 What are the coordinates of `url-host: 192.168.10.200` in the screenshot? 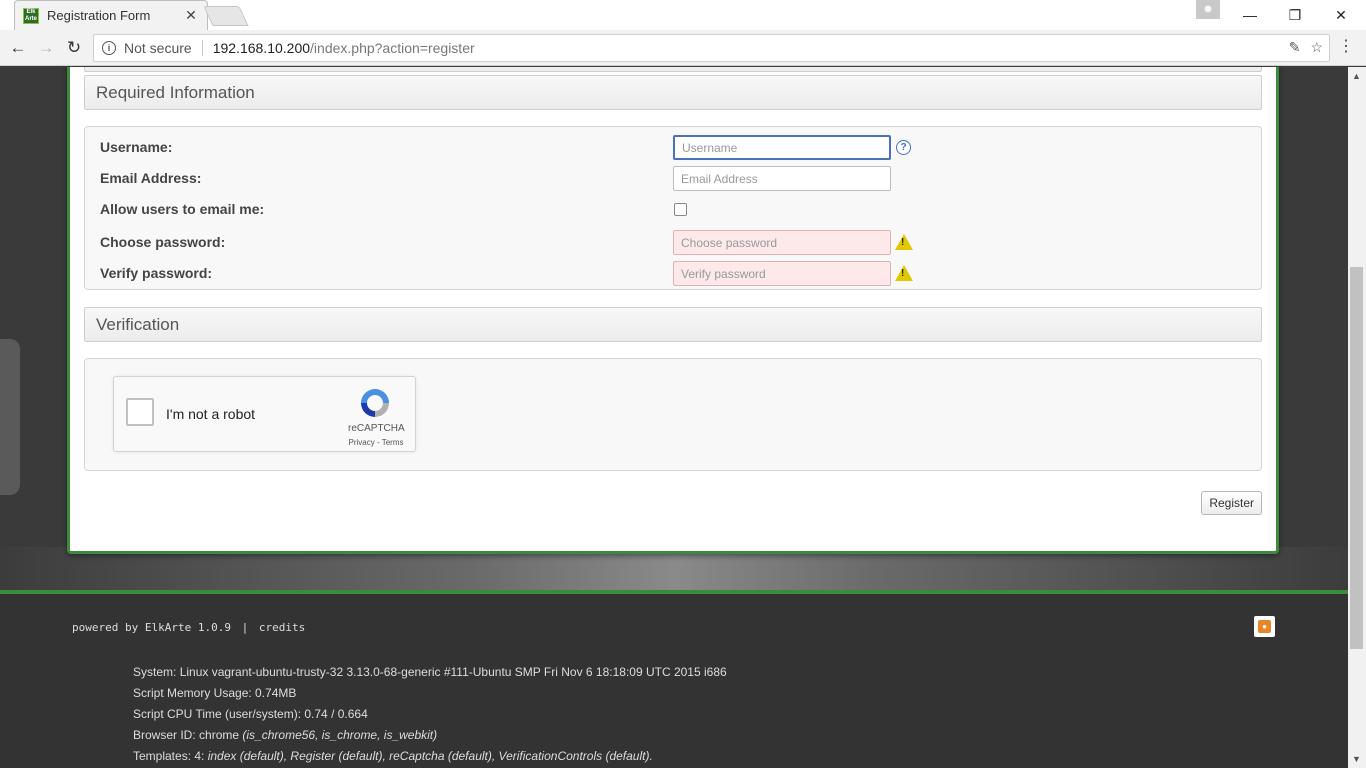 It's located at (261, 48).